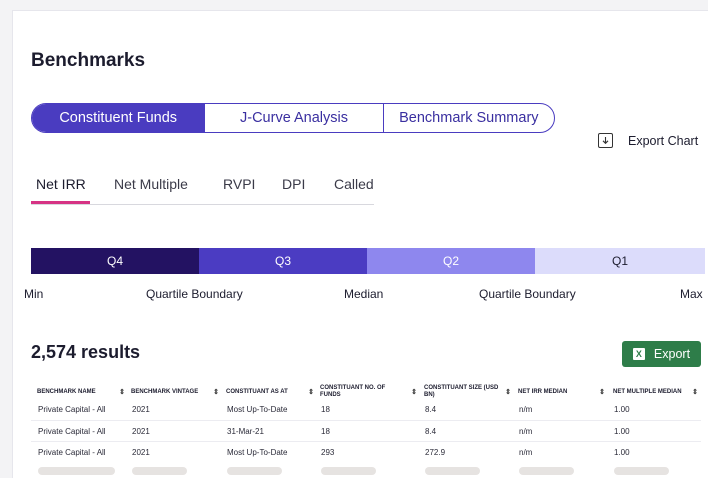  What do you see at coordinates (86, 352) in the screenshot?
I see `results-count: 2,574 results` at bounding box center [86, 352].